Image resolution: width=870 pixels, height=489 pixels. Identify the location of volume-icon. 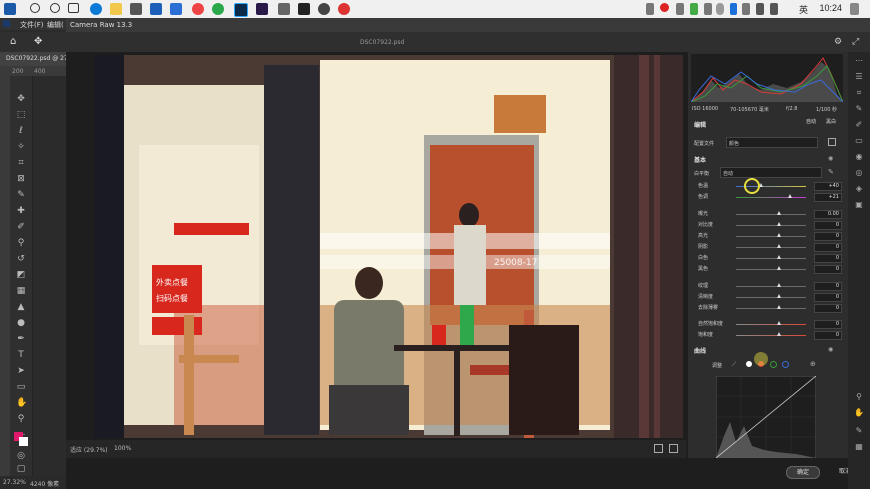
(774, 9).